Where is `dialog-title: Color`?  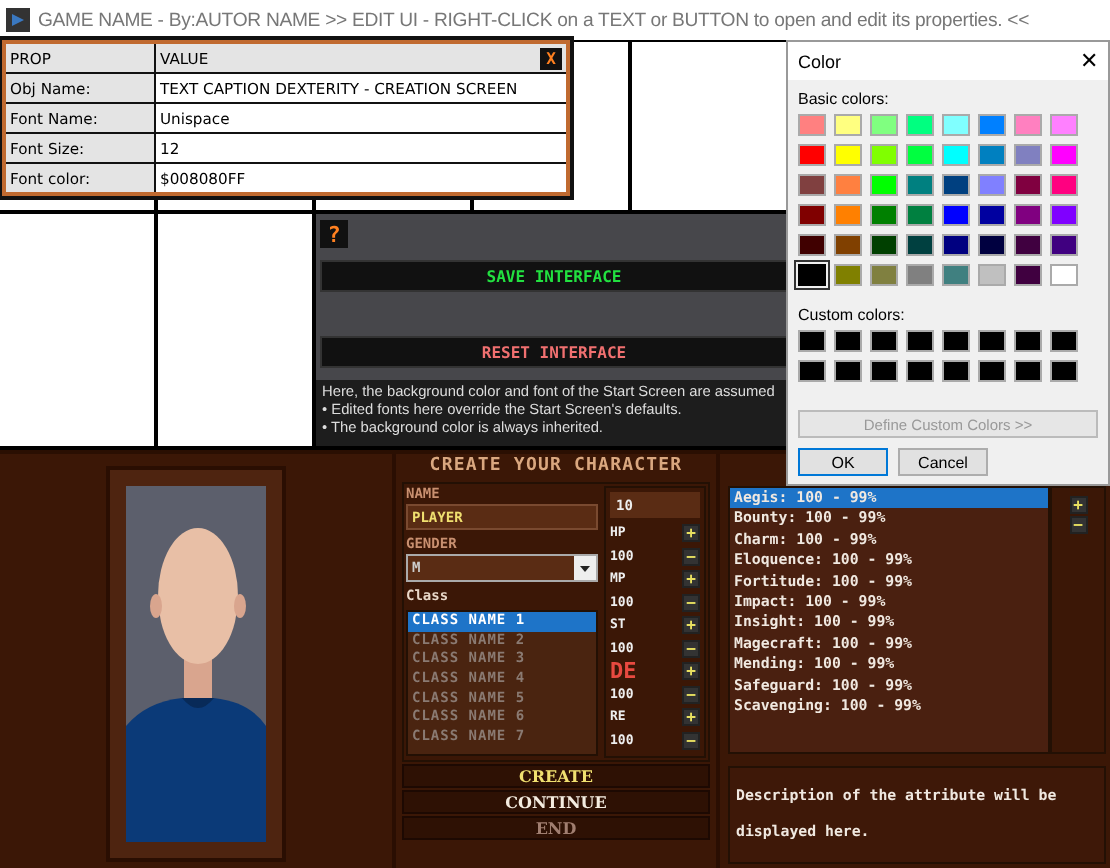 dialog-title: Color is located at coordinates (820, 61).